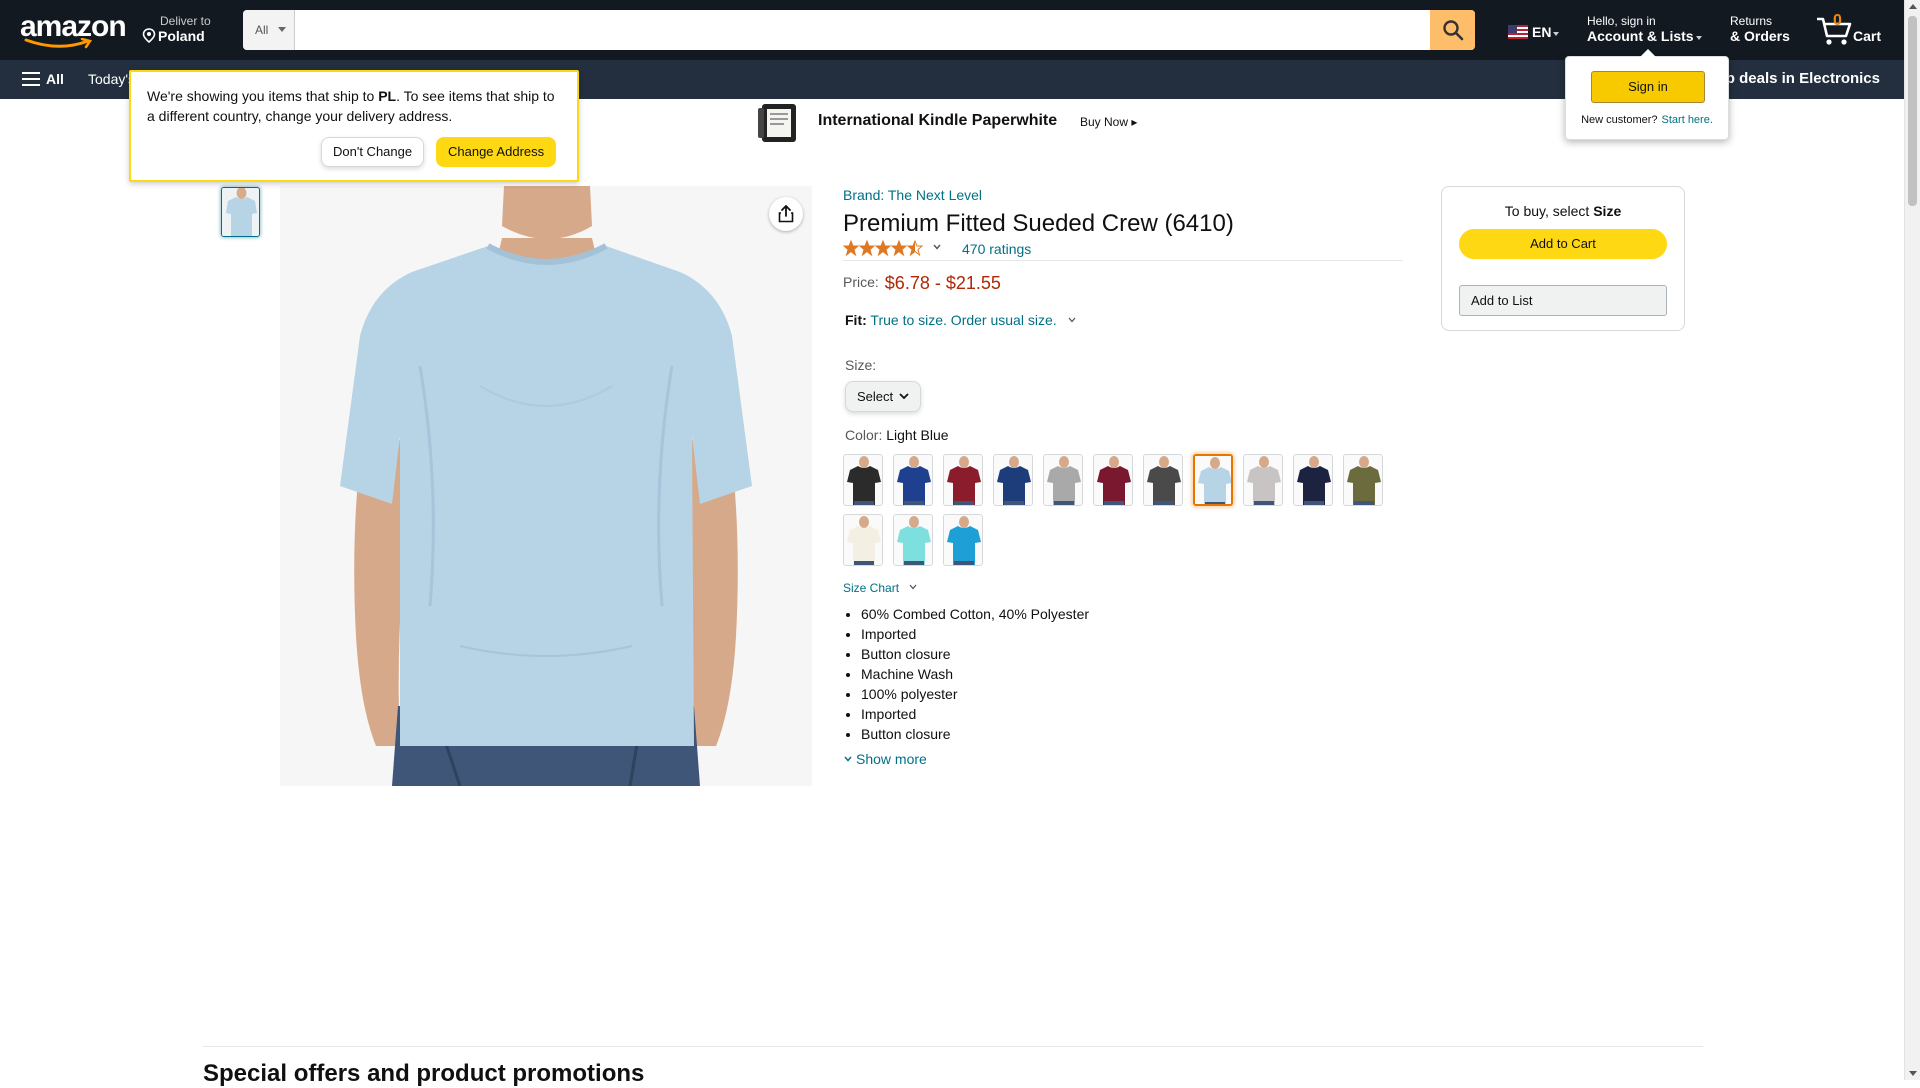  Describe the element at coordinates (424, 1073) in the screenshot. I see `offers-heading: Special offers and product promotions` at that location.